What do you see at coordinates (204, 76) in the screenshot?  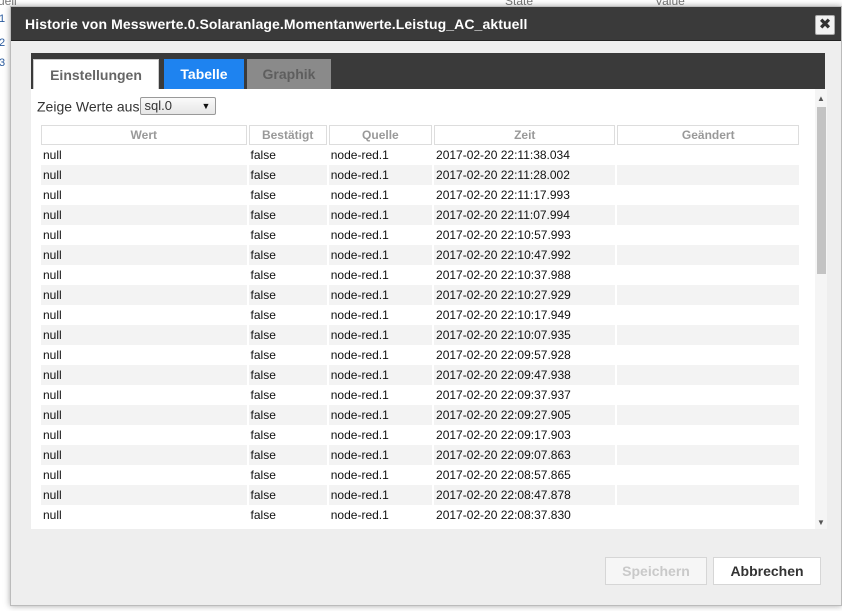 I see `tab-tabelle: Tabelle` at bounding box center [204, 76].